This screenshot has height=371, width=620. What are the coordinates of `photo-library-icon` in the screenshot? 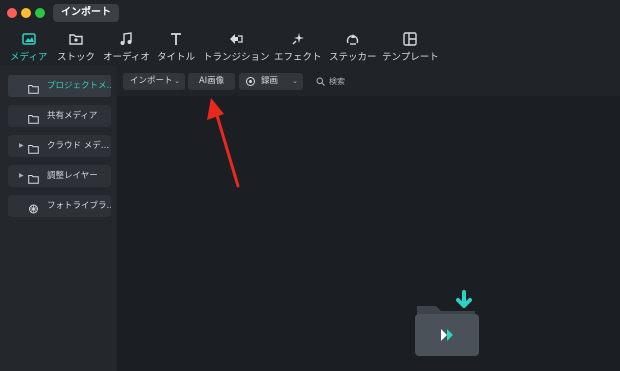 It's located at (33, 207).